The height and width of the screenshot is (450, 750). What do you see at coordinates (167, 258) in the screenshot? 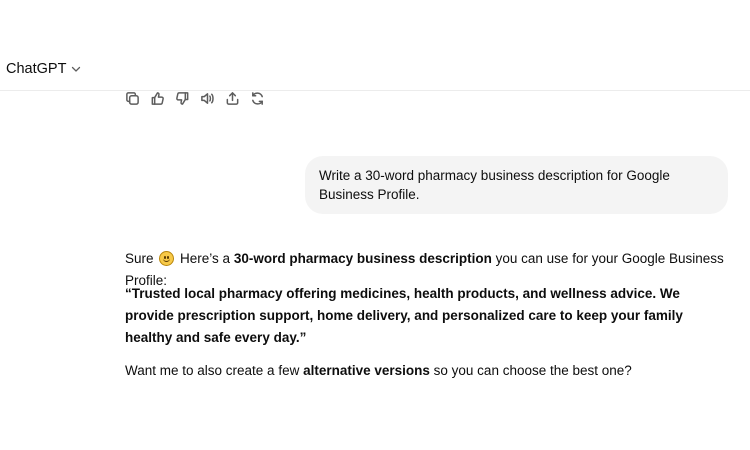
I see `smiley-face-icon` at bounding box center [167, 258].